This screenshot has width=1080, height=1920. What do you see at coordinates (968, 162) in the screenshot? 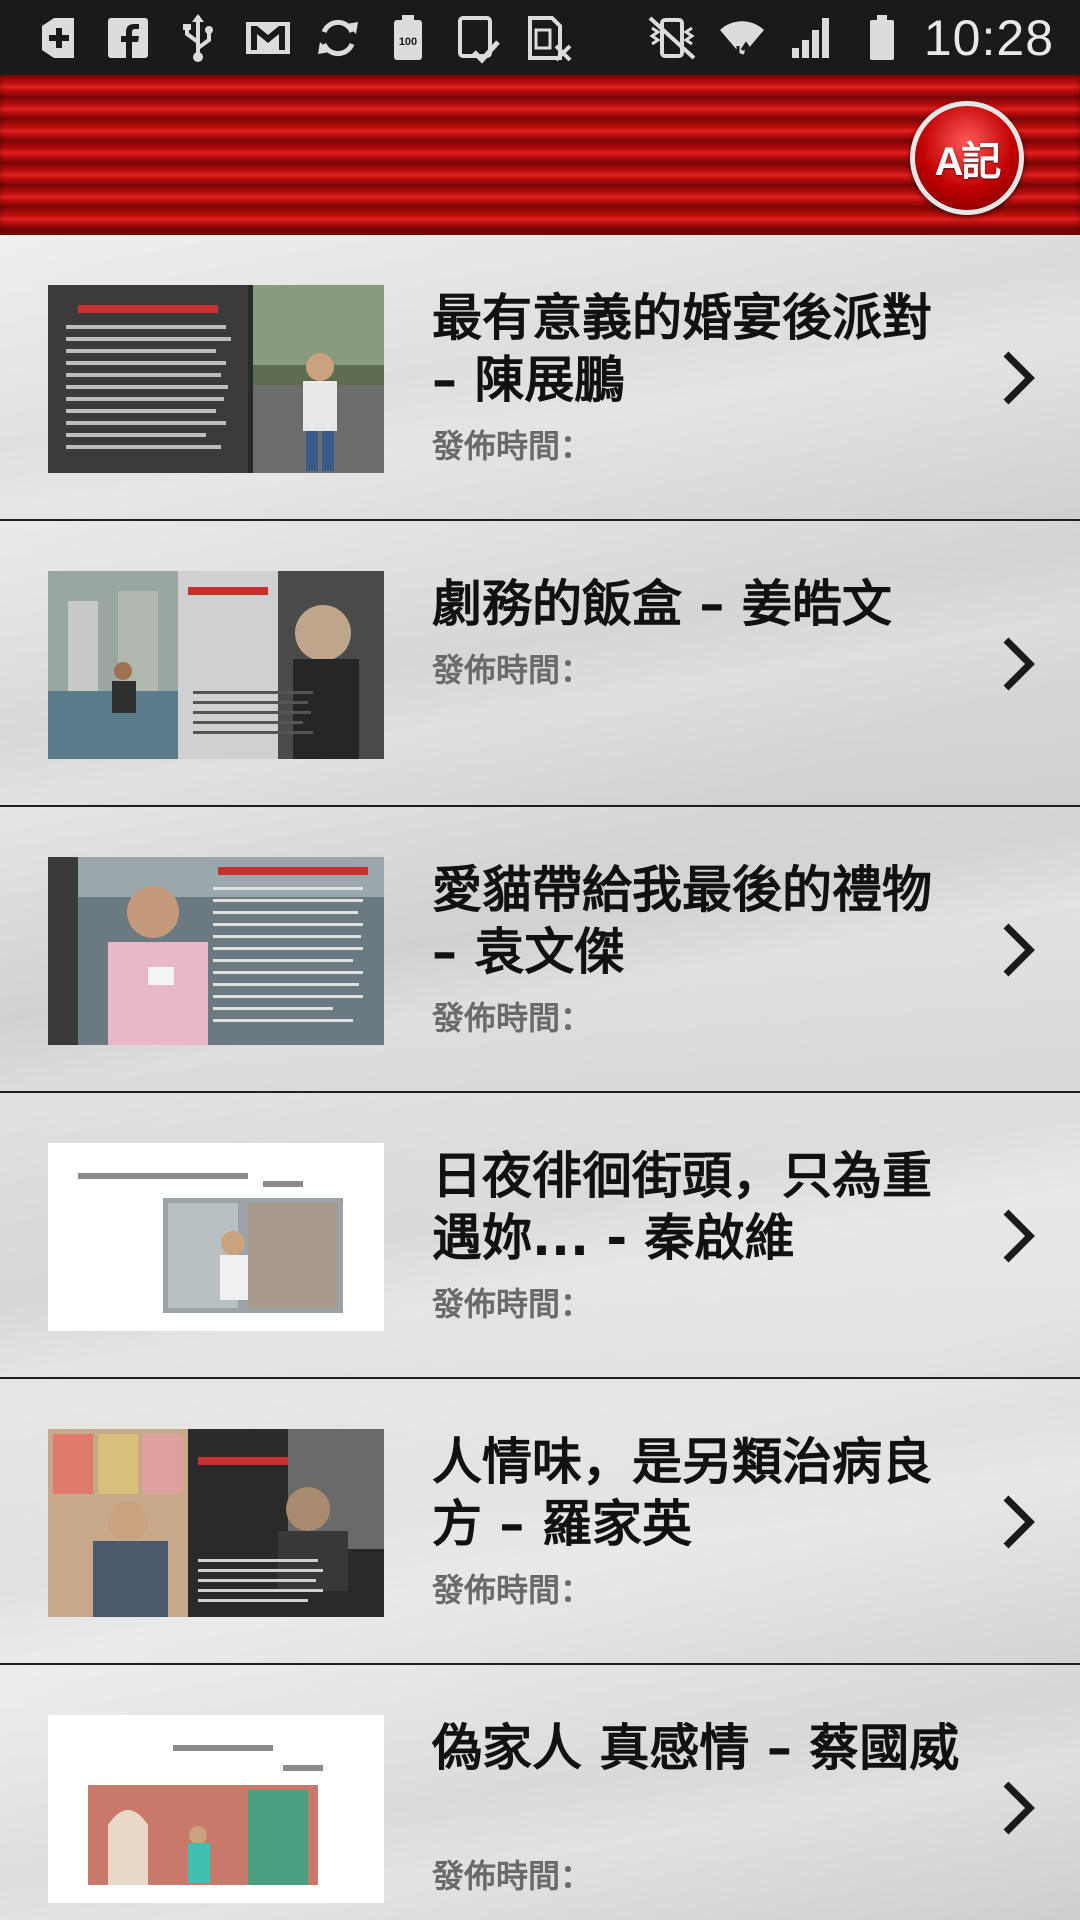
I see `logo-text: A記` at bounding box center [968, 162].